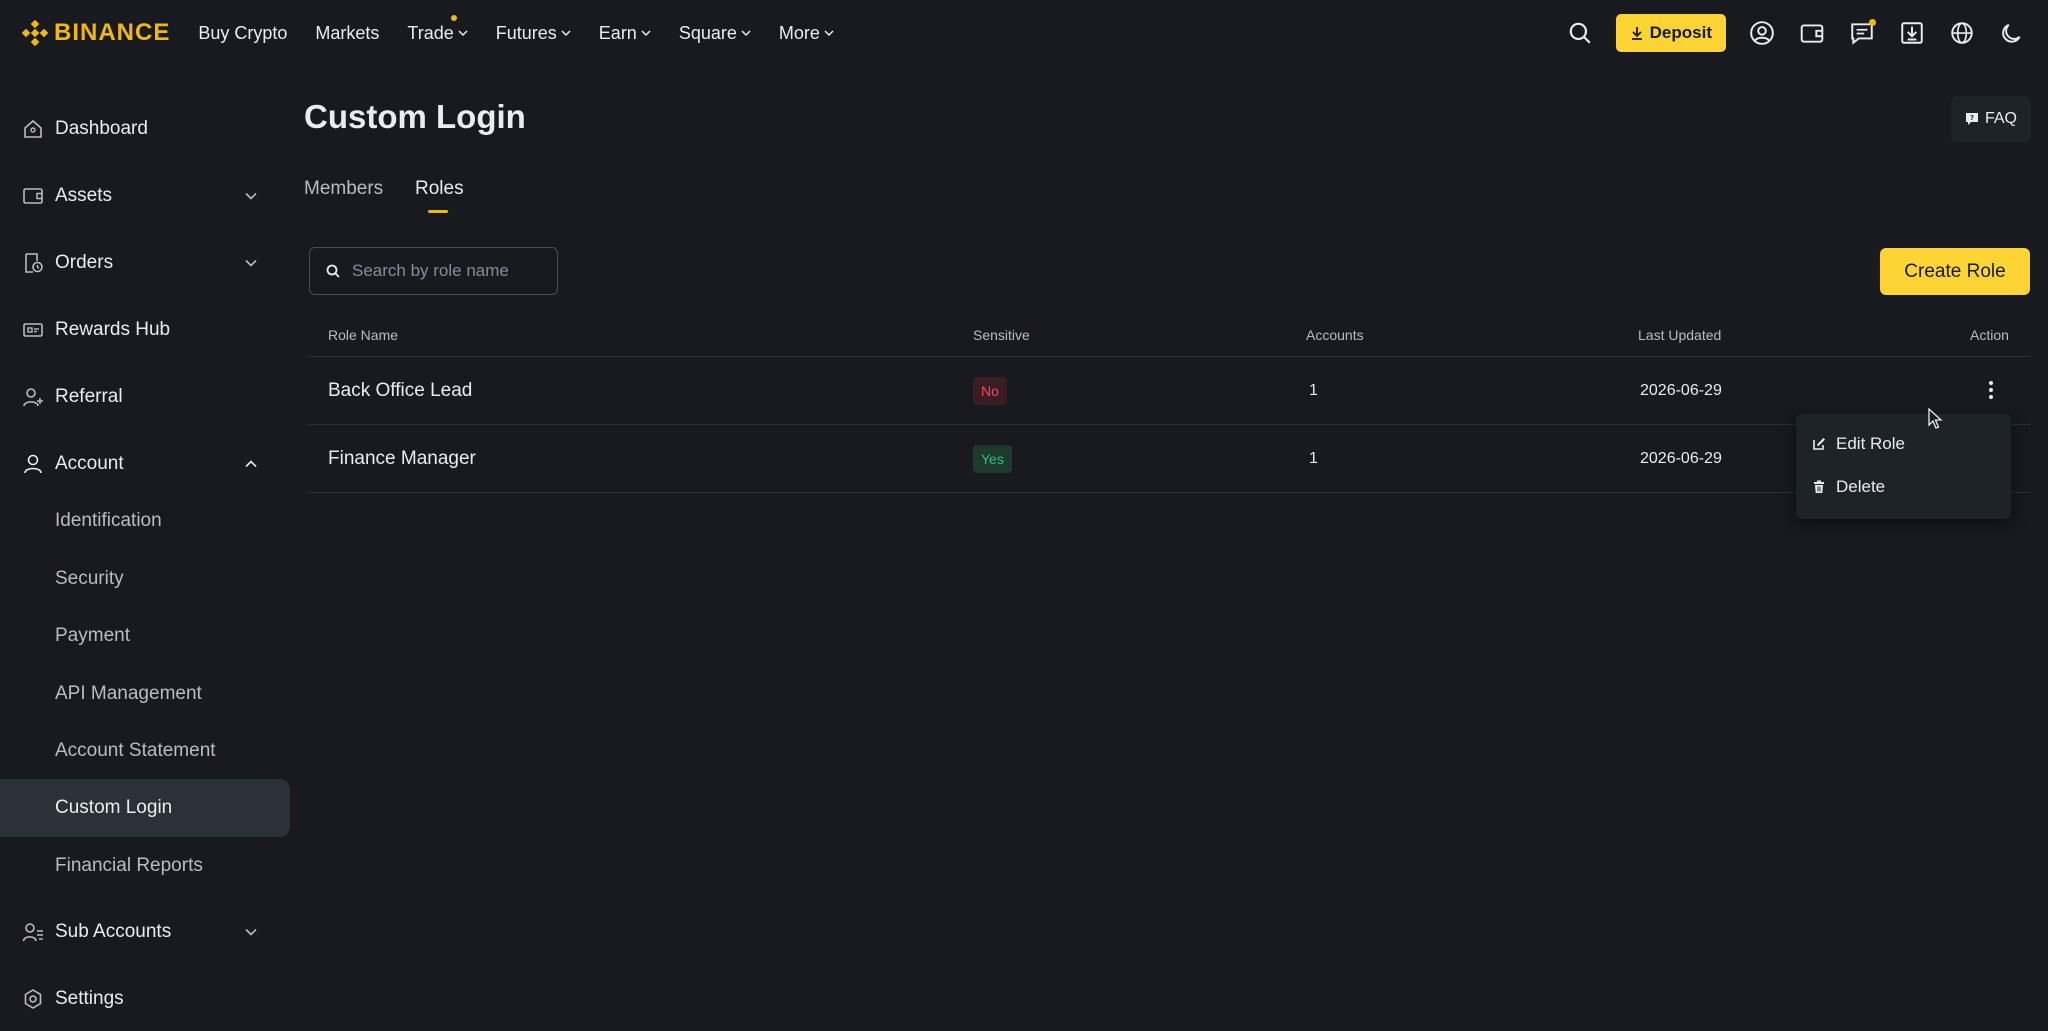 This screenshot has width=2048, height=1031. I want to click on faq-label: FAQ, so click(2000, 118).